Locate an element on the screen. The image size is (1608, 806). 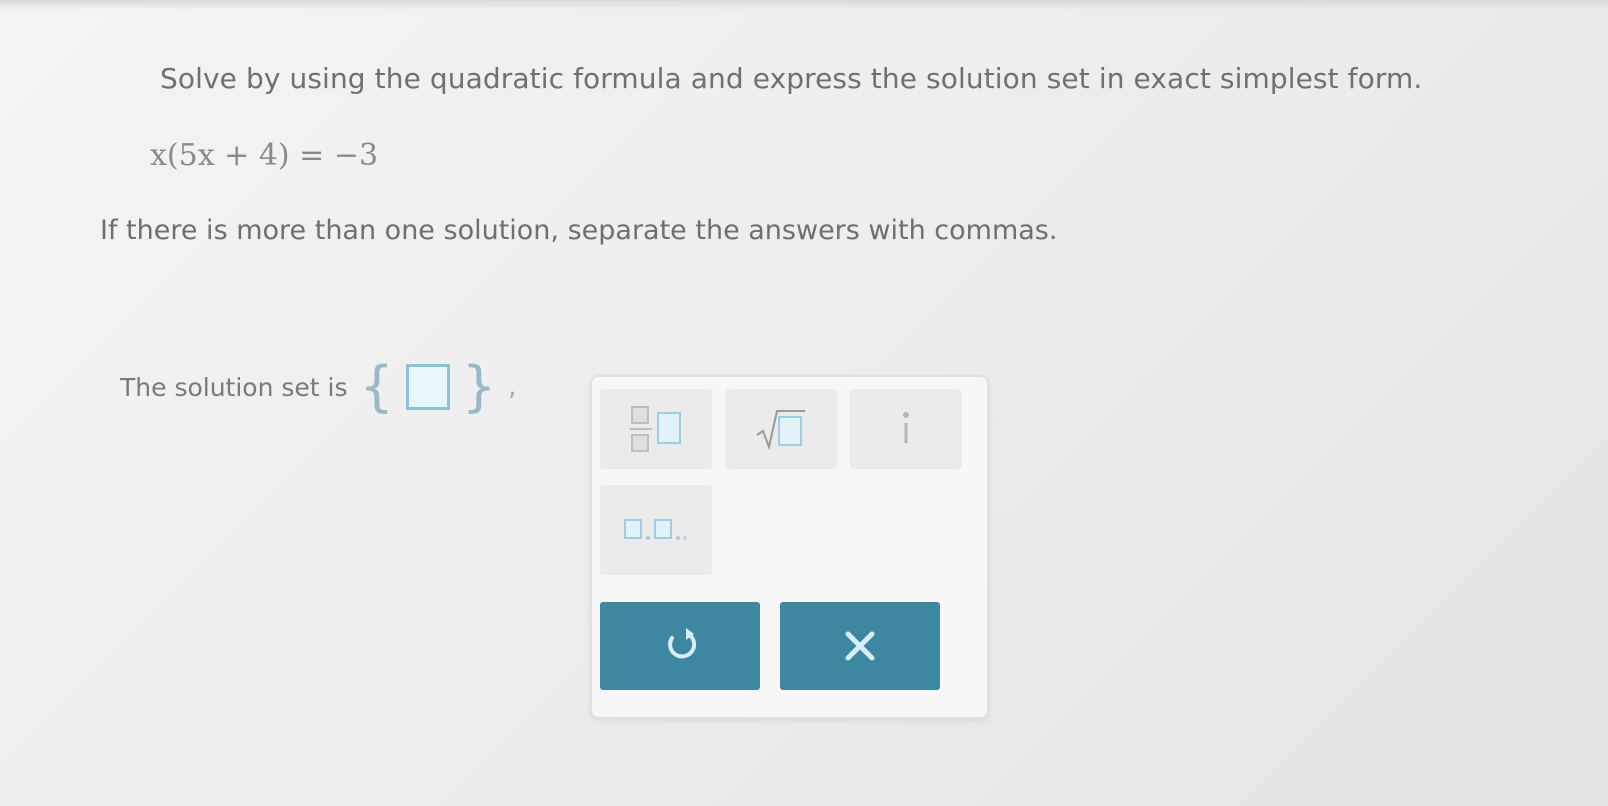
open-brace: { is located at coordinates (376, 386).